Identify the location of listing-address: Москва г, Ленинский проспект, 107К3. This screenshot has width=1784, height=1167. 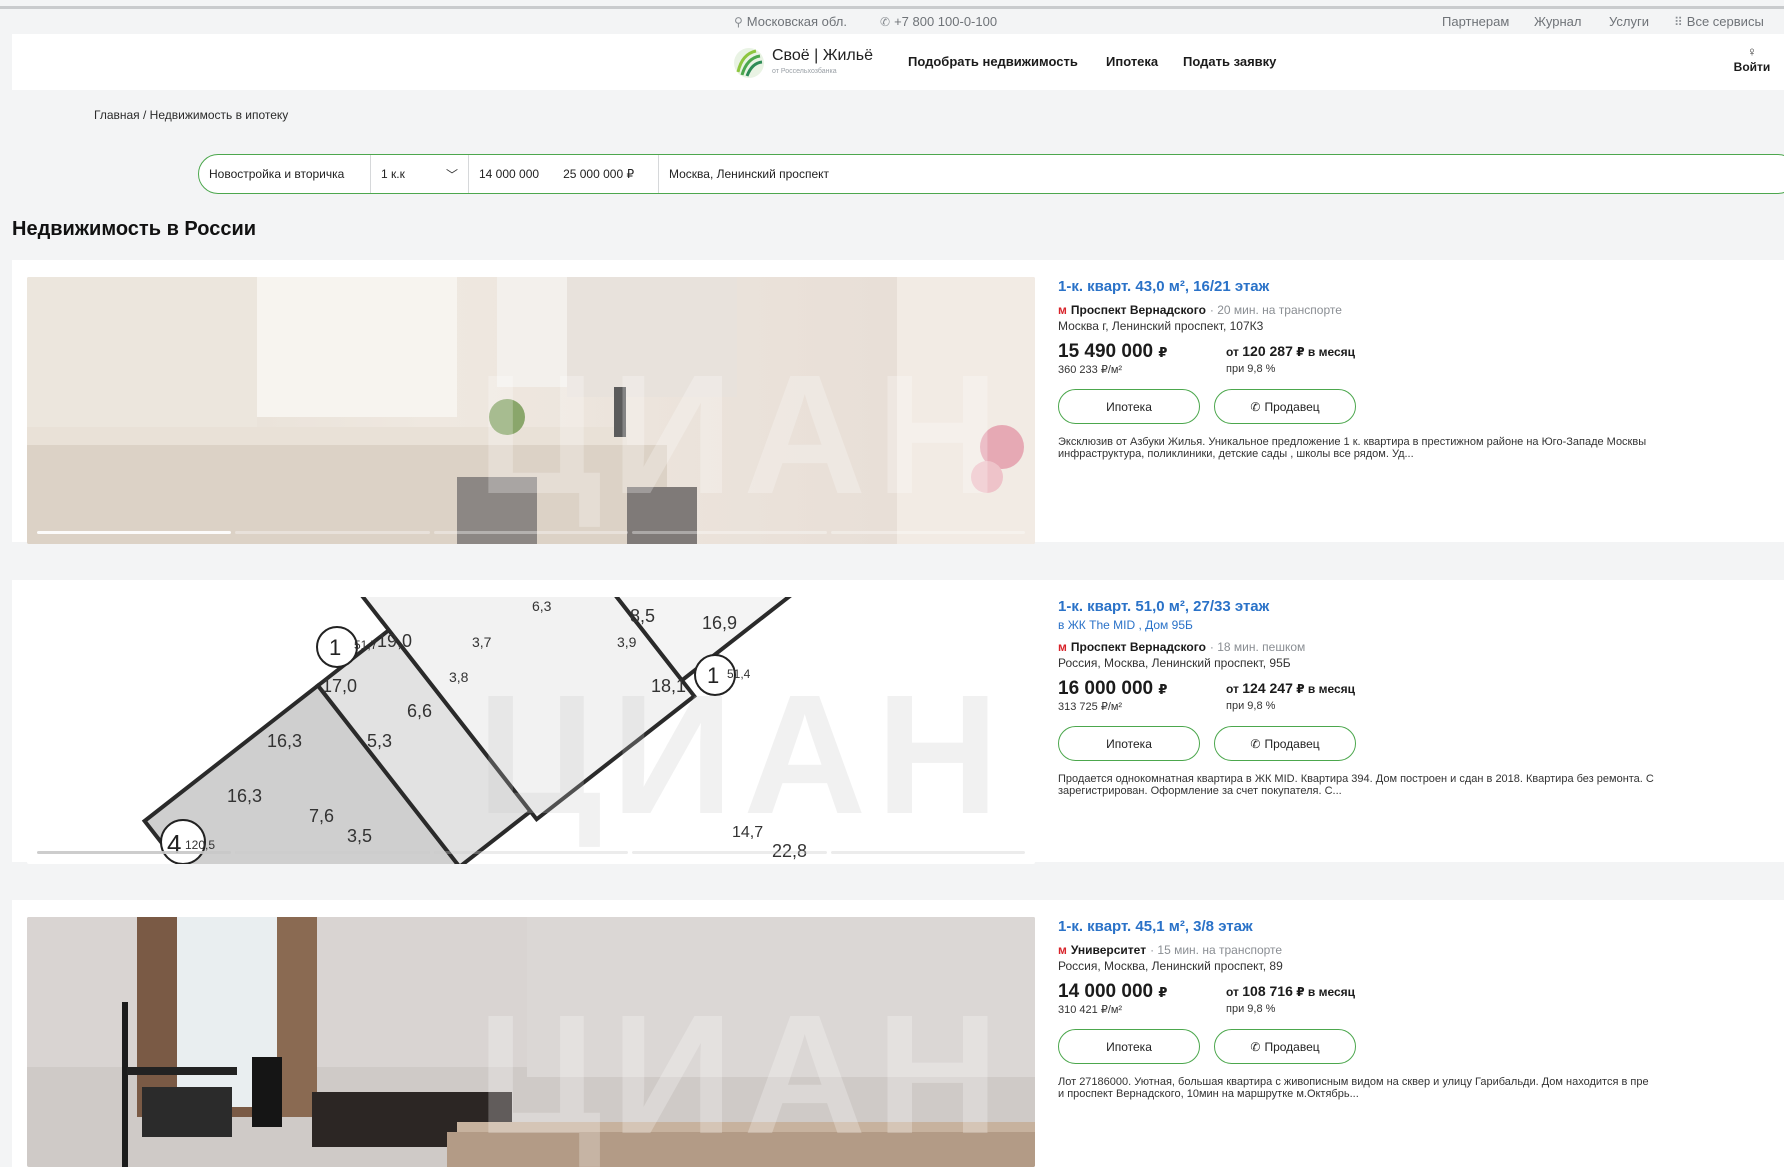
(1161, 326).